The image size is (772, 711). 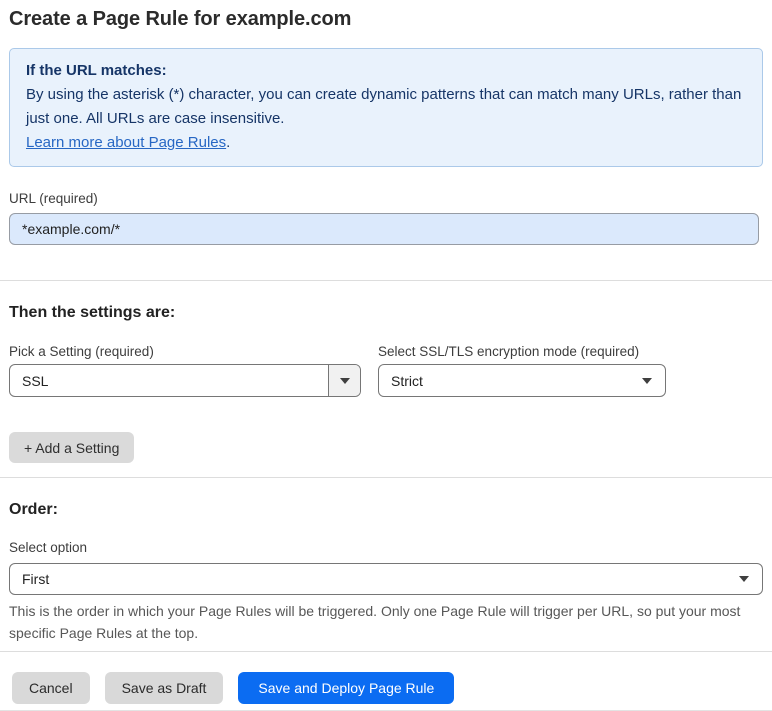 What do you see at coordinates (180, 19) in the screenshot?
I see `page-title: Create a Page Rule for example.com` at bounding box center [180, 19].